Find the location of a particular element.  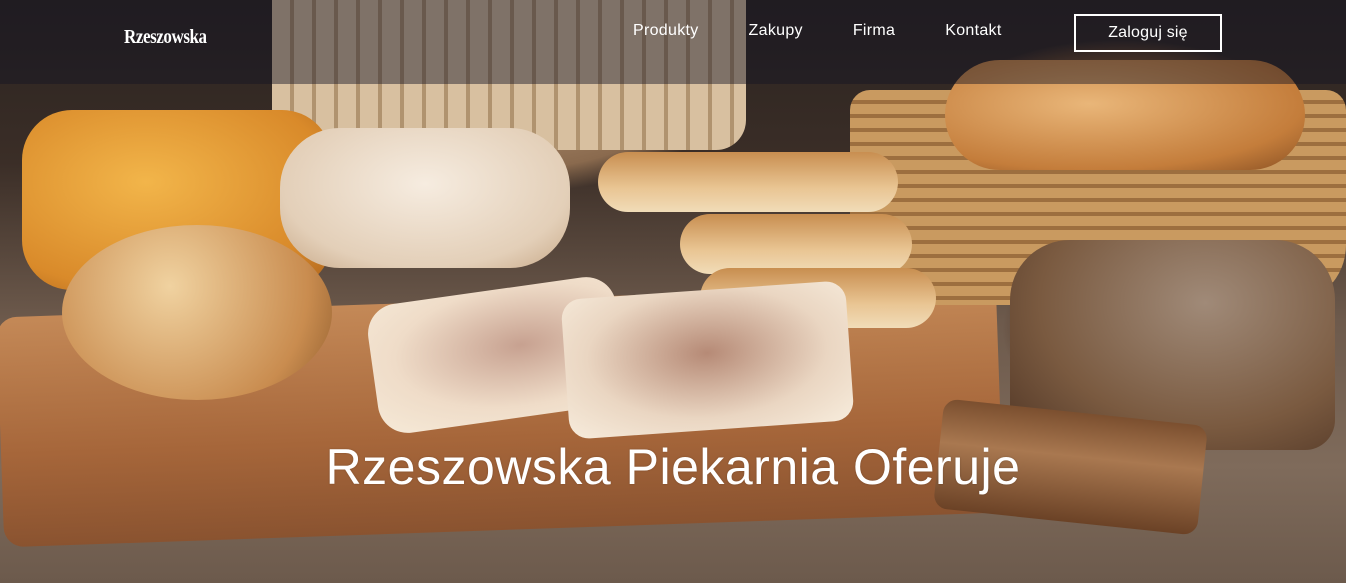

seeded-bun is located at coordinates (197, 312).